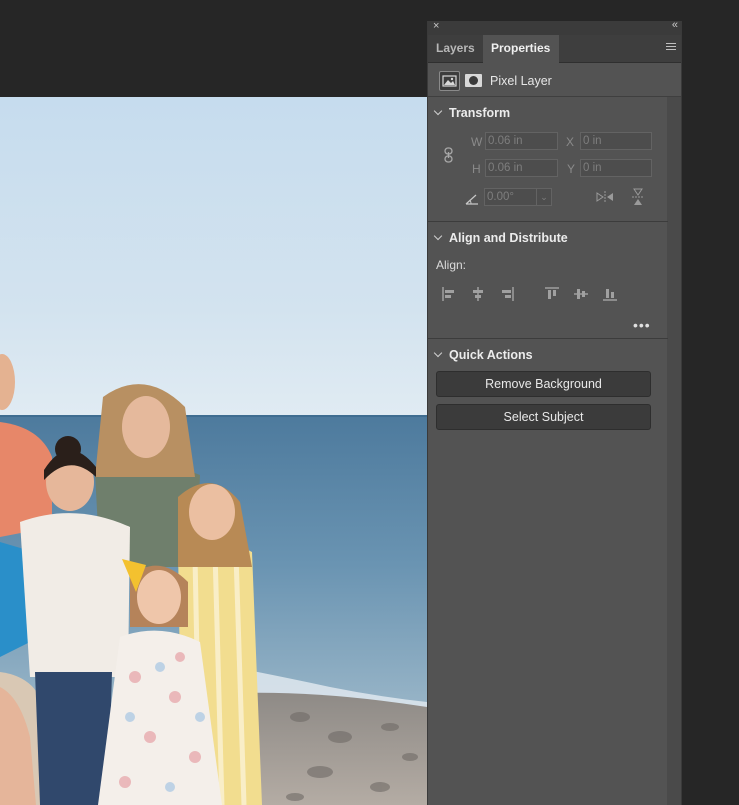 The width and height of the screenshot is (739, 805). Describe the element at coordinates (543, 384) in the screenshot. I see `remove-background-button: Remove Background` at that location.